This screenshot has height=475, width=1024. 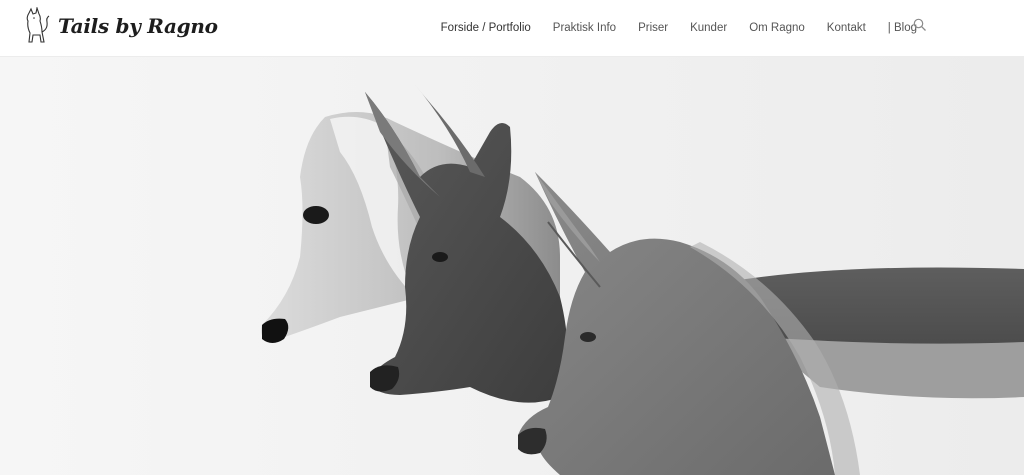 I want to click on nav-item-om-ragno: Om Ragno, so click(x=777, y=28).